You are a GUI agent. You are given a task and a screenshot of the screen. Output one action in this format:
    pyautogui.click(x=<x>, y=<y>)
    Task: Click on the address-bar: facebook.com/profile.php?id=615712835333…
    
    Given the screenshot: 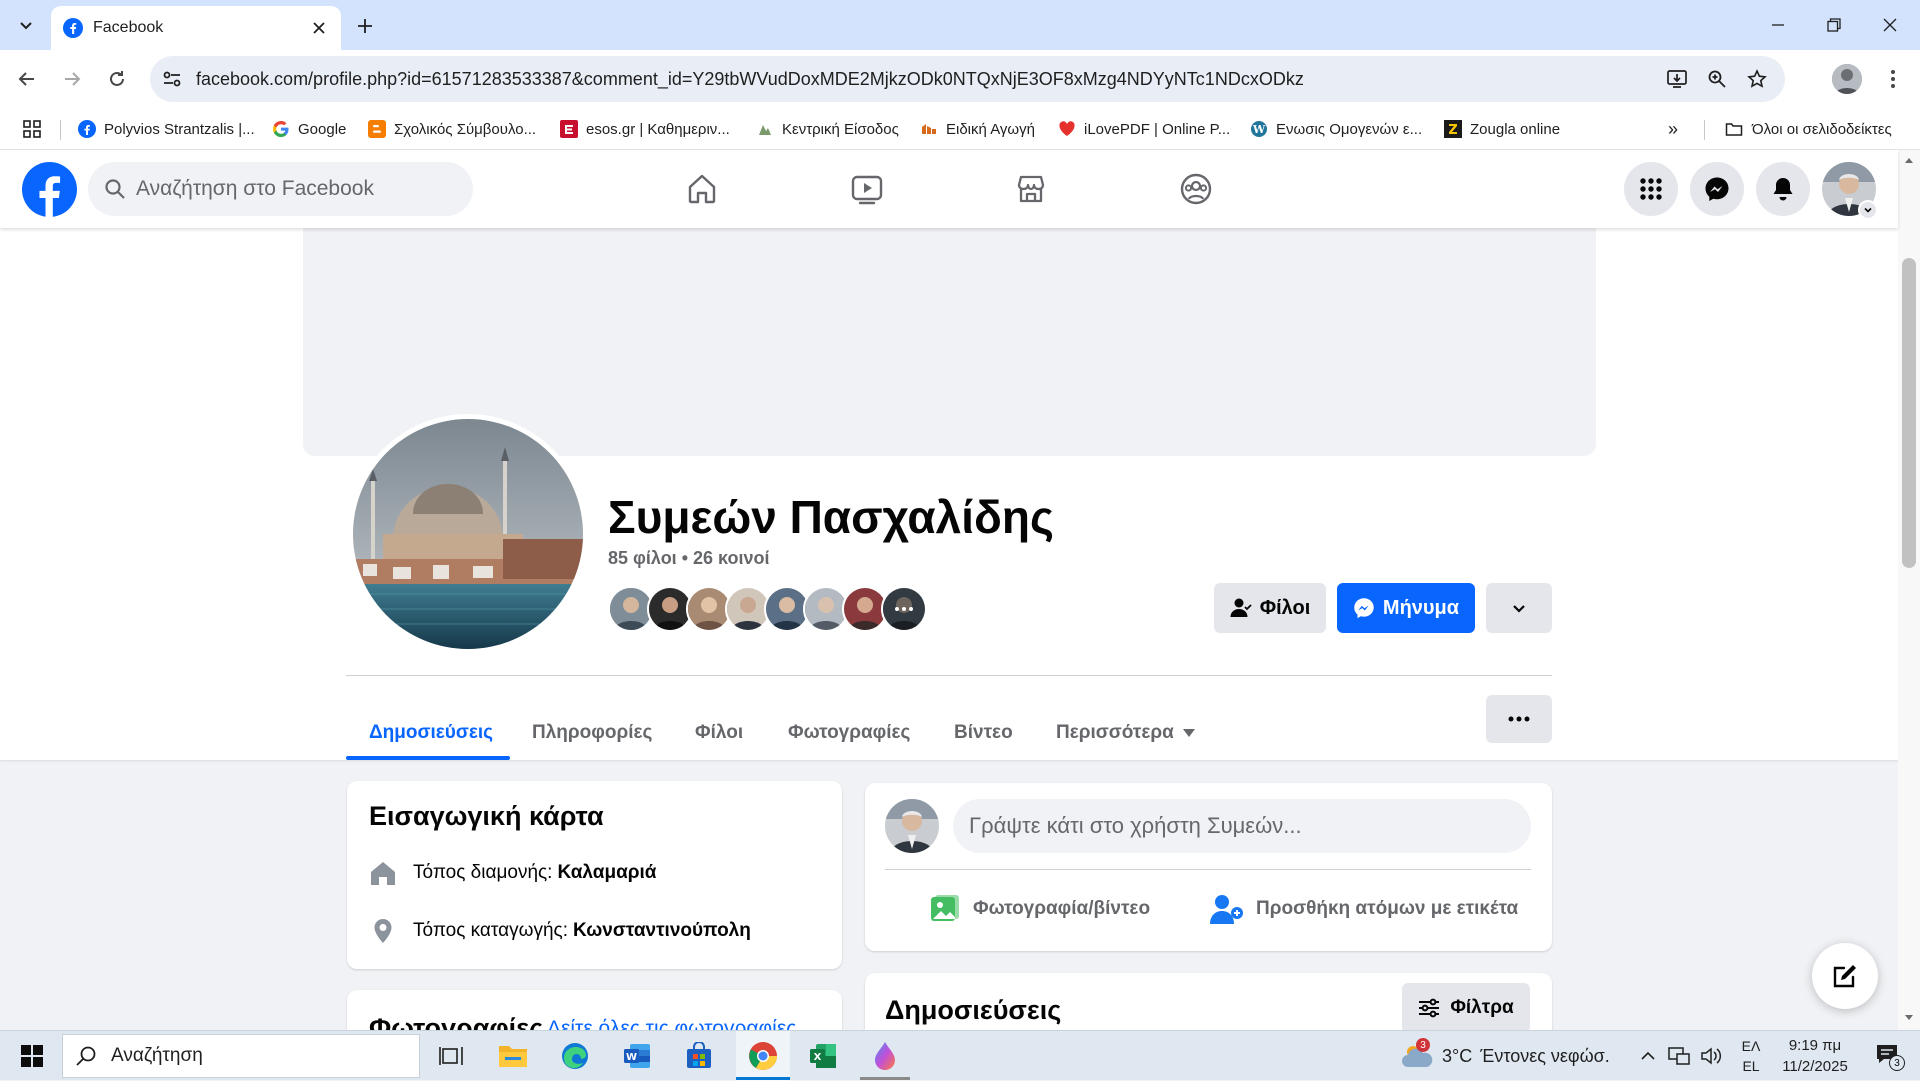 What is the action you would take?
    pyautogui.click(x=967, y=79)
    